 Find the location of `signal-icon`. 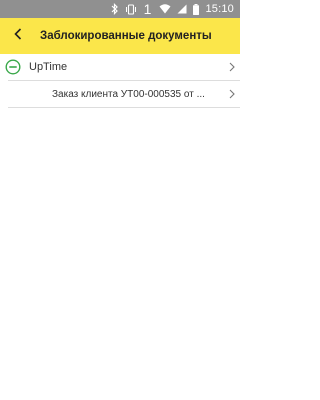

signal-icon is located at coordinates (182, 9).